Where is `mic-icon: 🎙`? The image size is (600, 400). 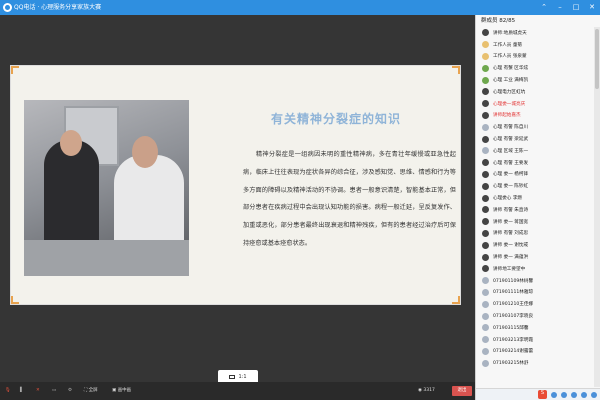 mic-icon: 🎙 is located at coordinates (8, 391).